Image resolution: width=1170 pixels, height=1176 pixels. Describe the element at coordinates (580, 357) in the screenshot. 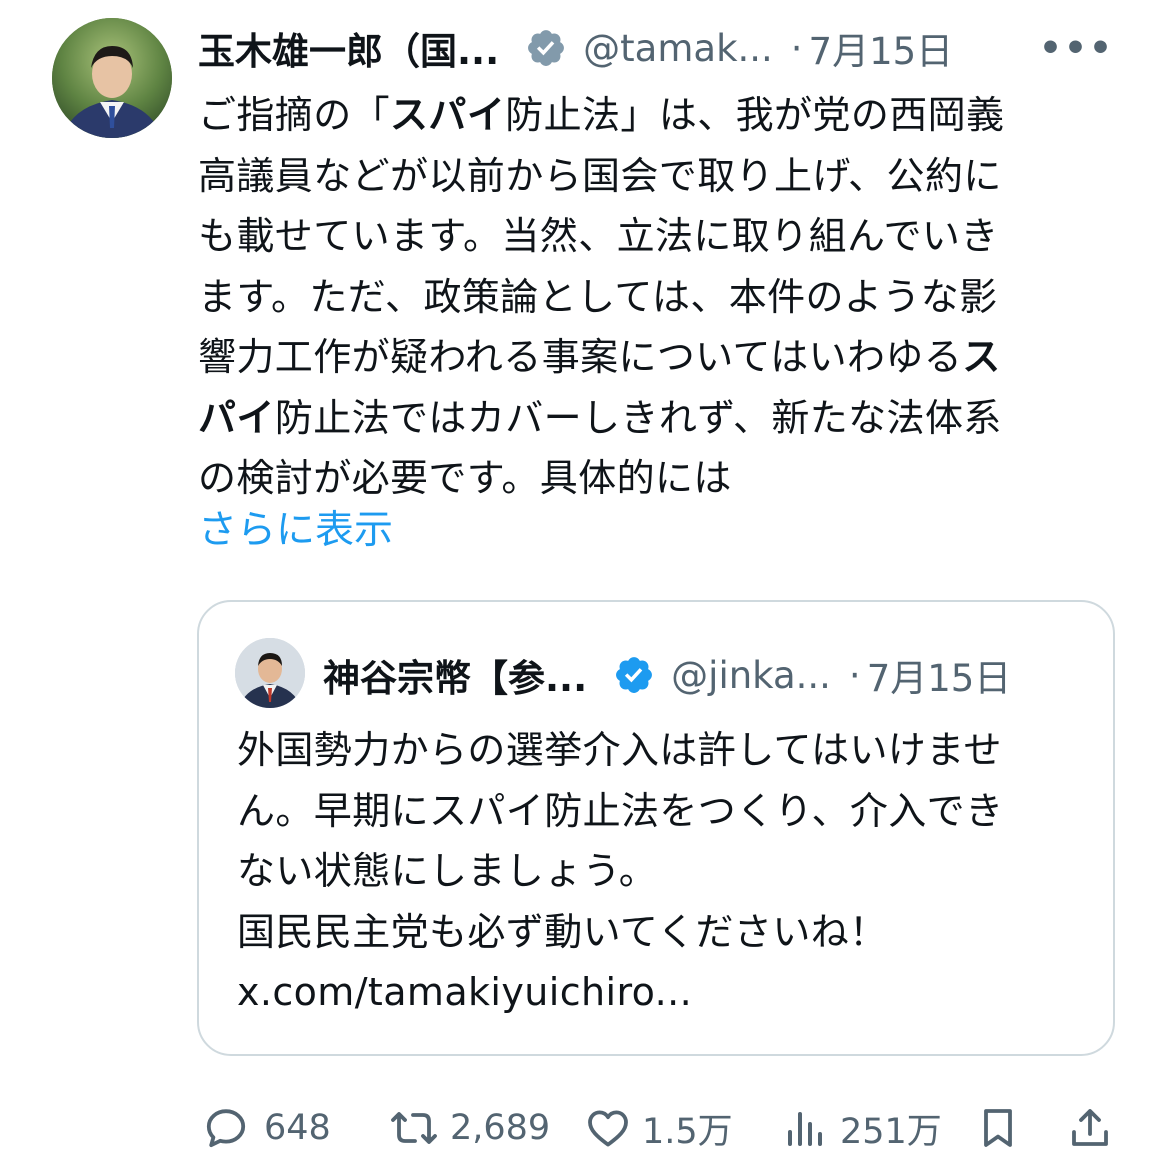

I see `tweet-text-segment: 響力工作が疑われる事案についてはいわゆる` at that location.